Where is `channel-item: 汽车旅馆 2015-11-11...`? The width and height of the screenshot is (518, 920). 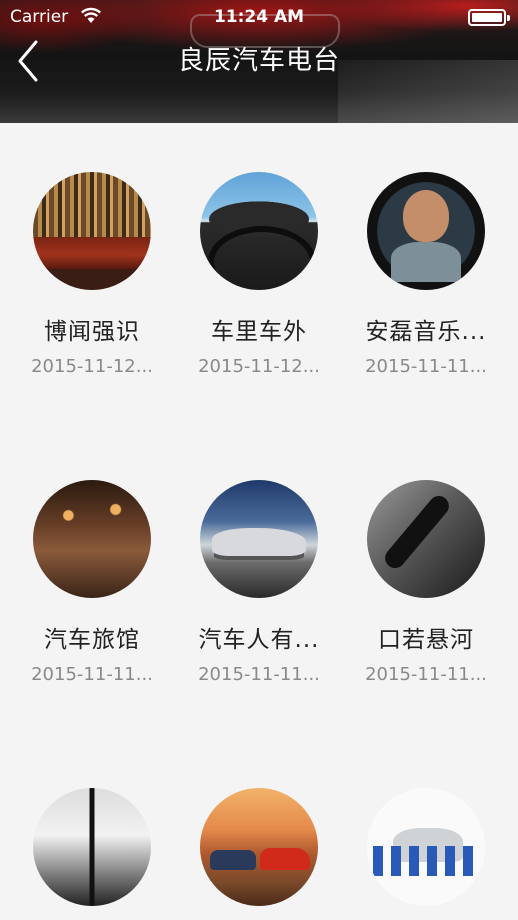
channel-item: 汽车旅馆 2015-11-11... is located at coordinates (92, 582).